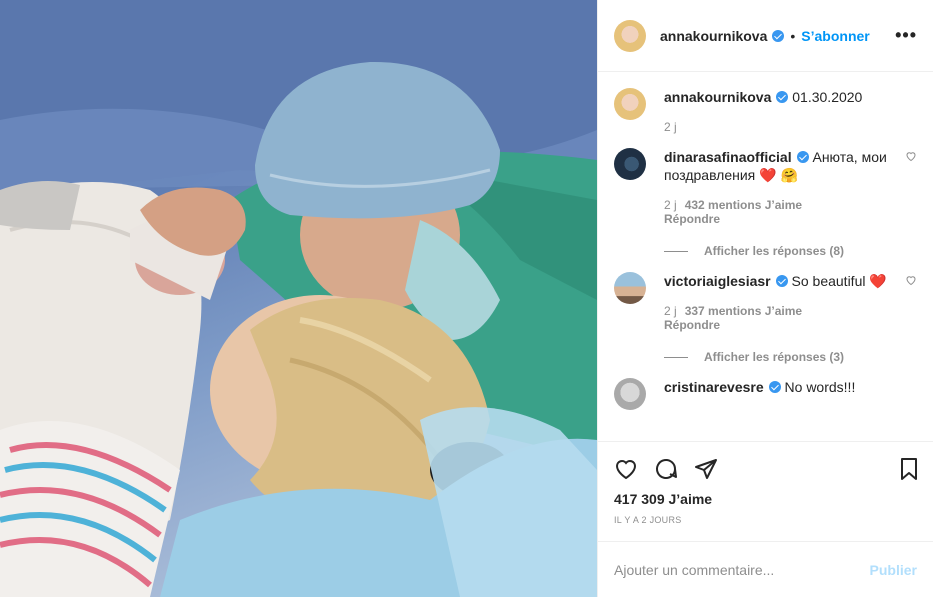 The width and height of the screenshot is (933, 597). What do you see at coordinates (909, 469) in the screenshot?
I see `save-bookmark-icon` at bounding box center [909, 469].